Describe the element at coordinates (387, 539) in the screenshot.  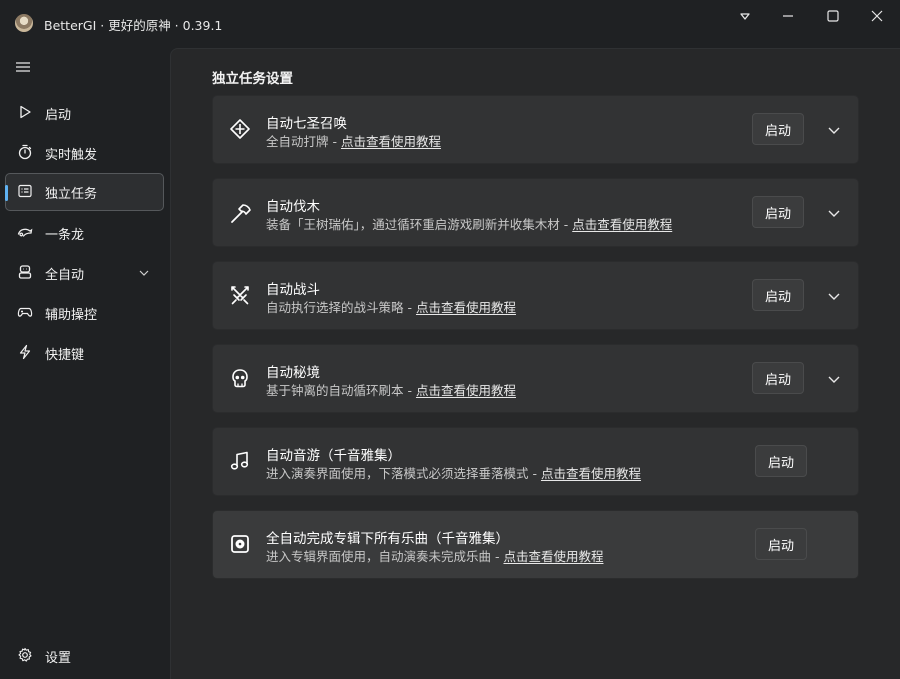
I see `card-title: 全自动完成专辑下所有乐曲（千音雅集）` at that location.